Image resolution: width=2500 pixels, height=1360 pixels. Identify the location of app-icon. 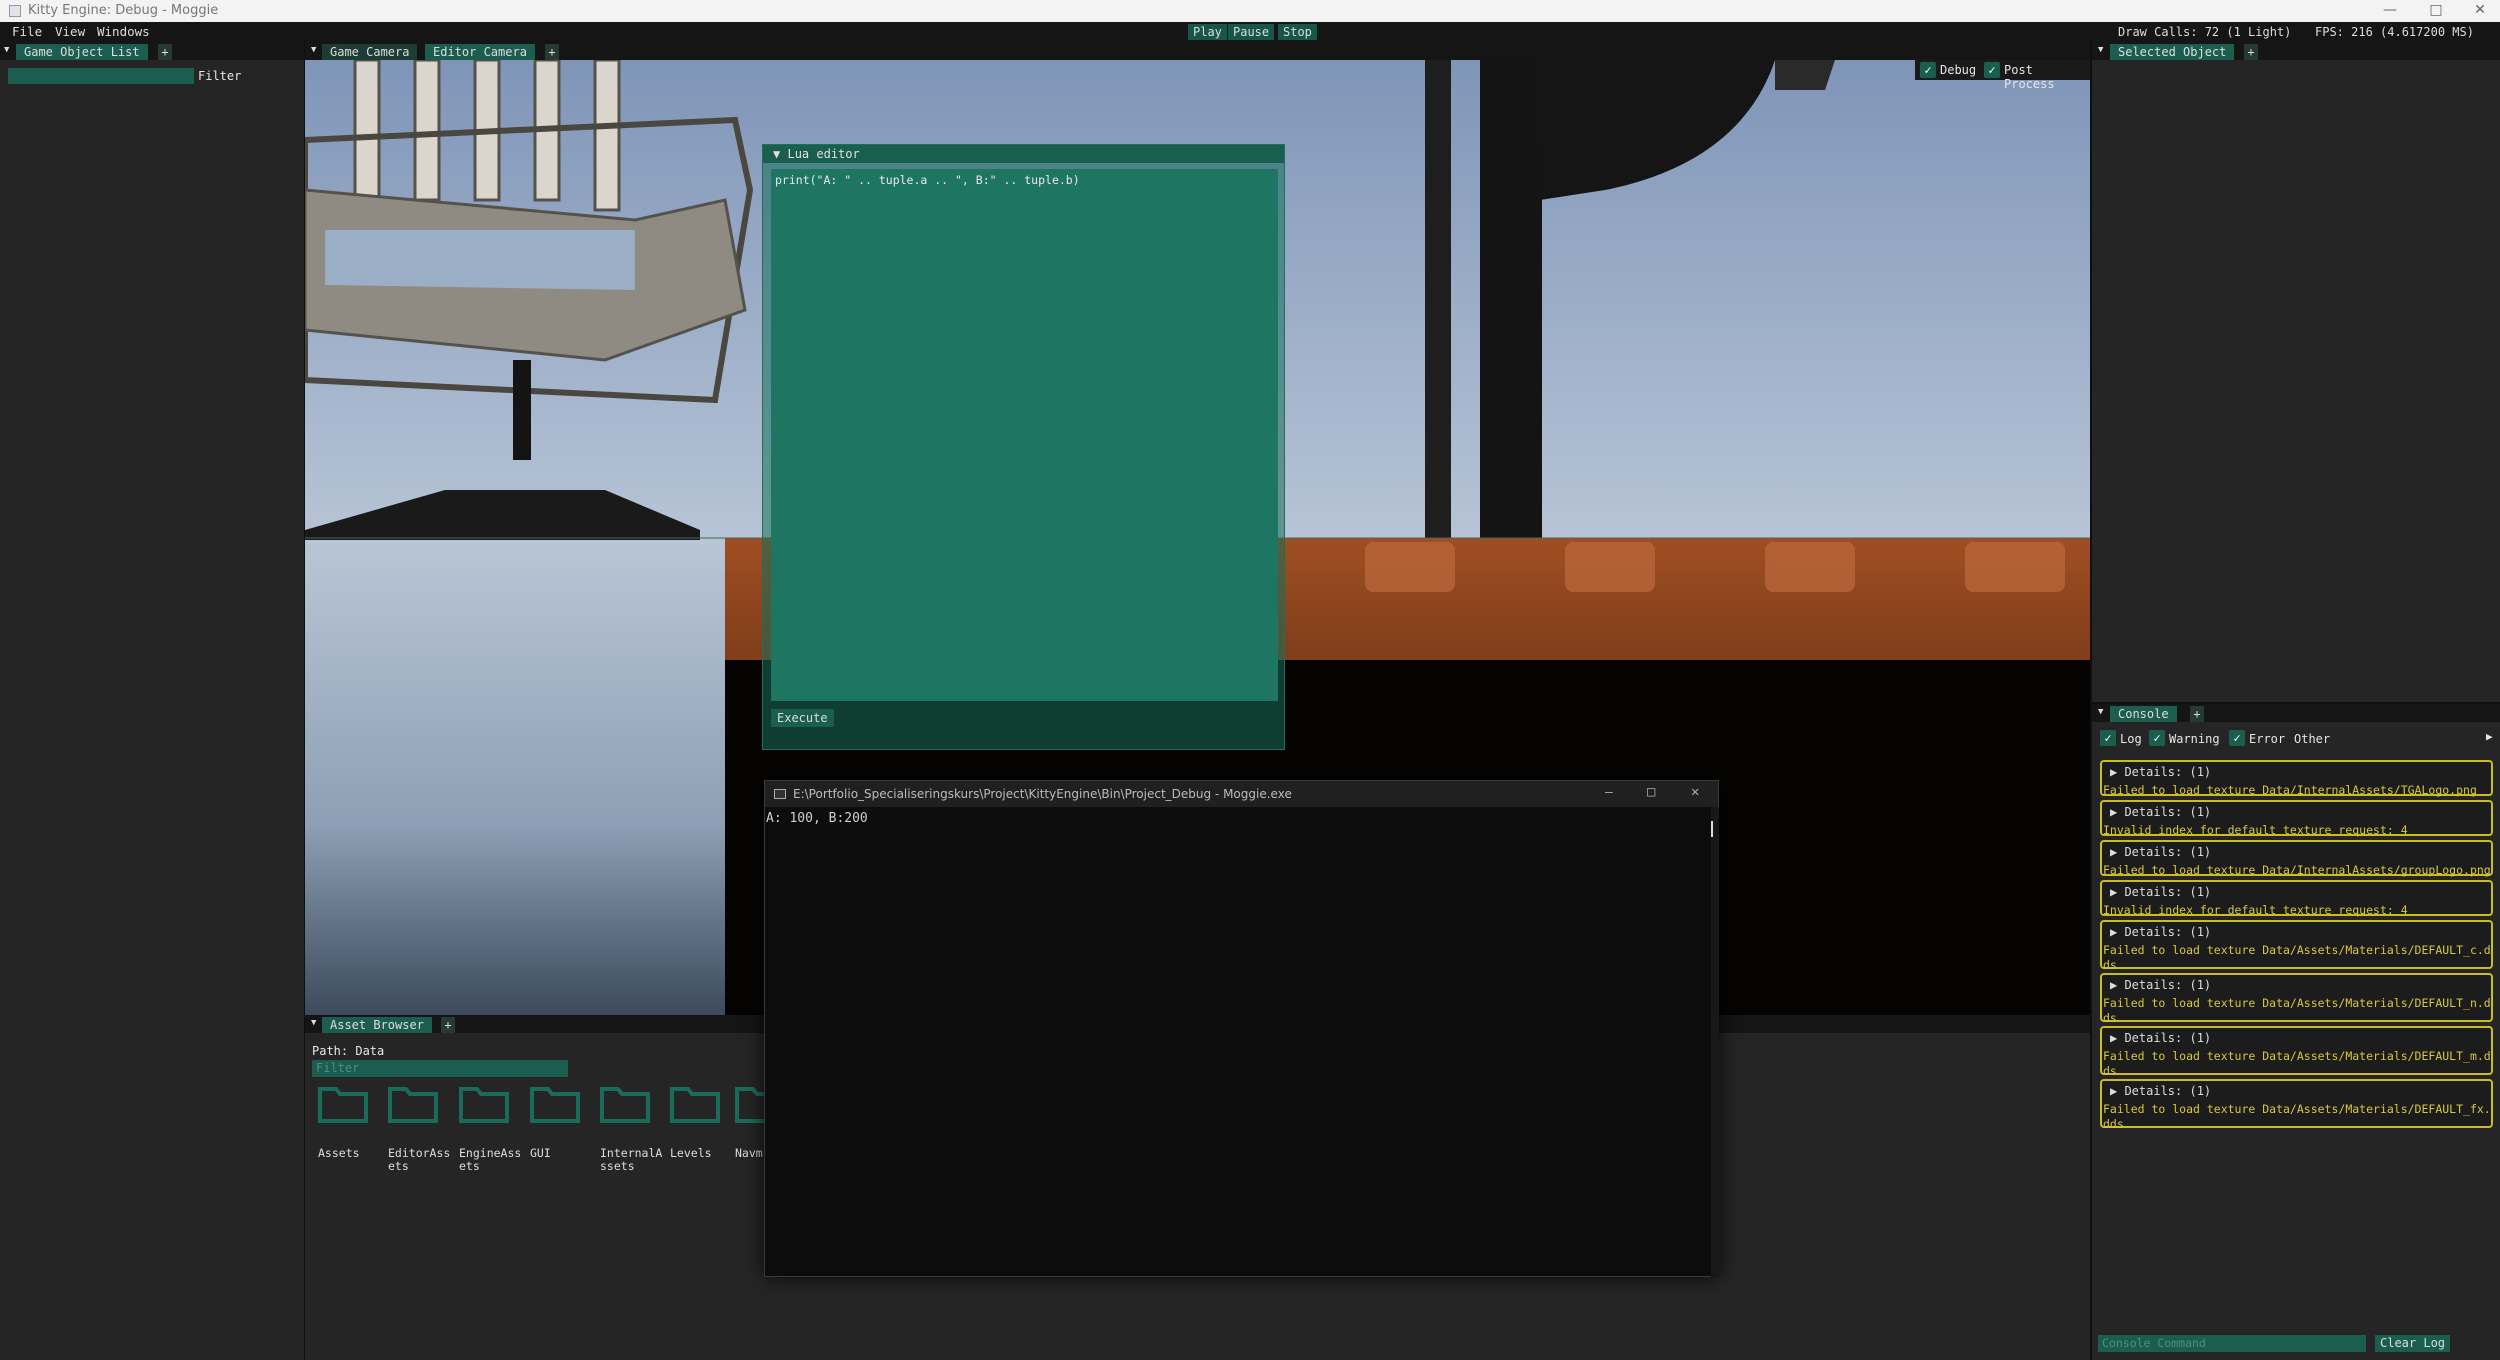
(15, 11).